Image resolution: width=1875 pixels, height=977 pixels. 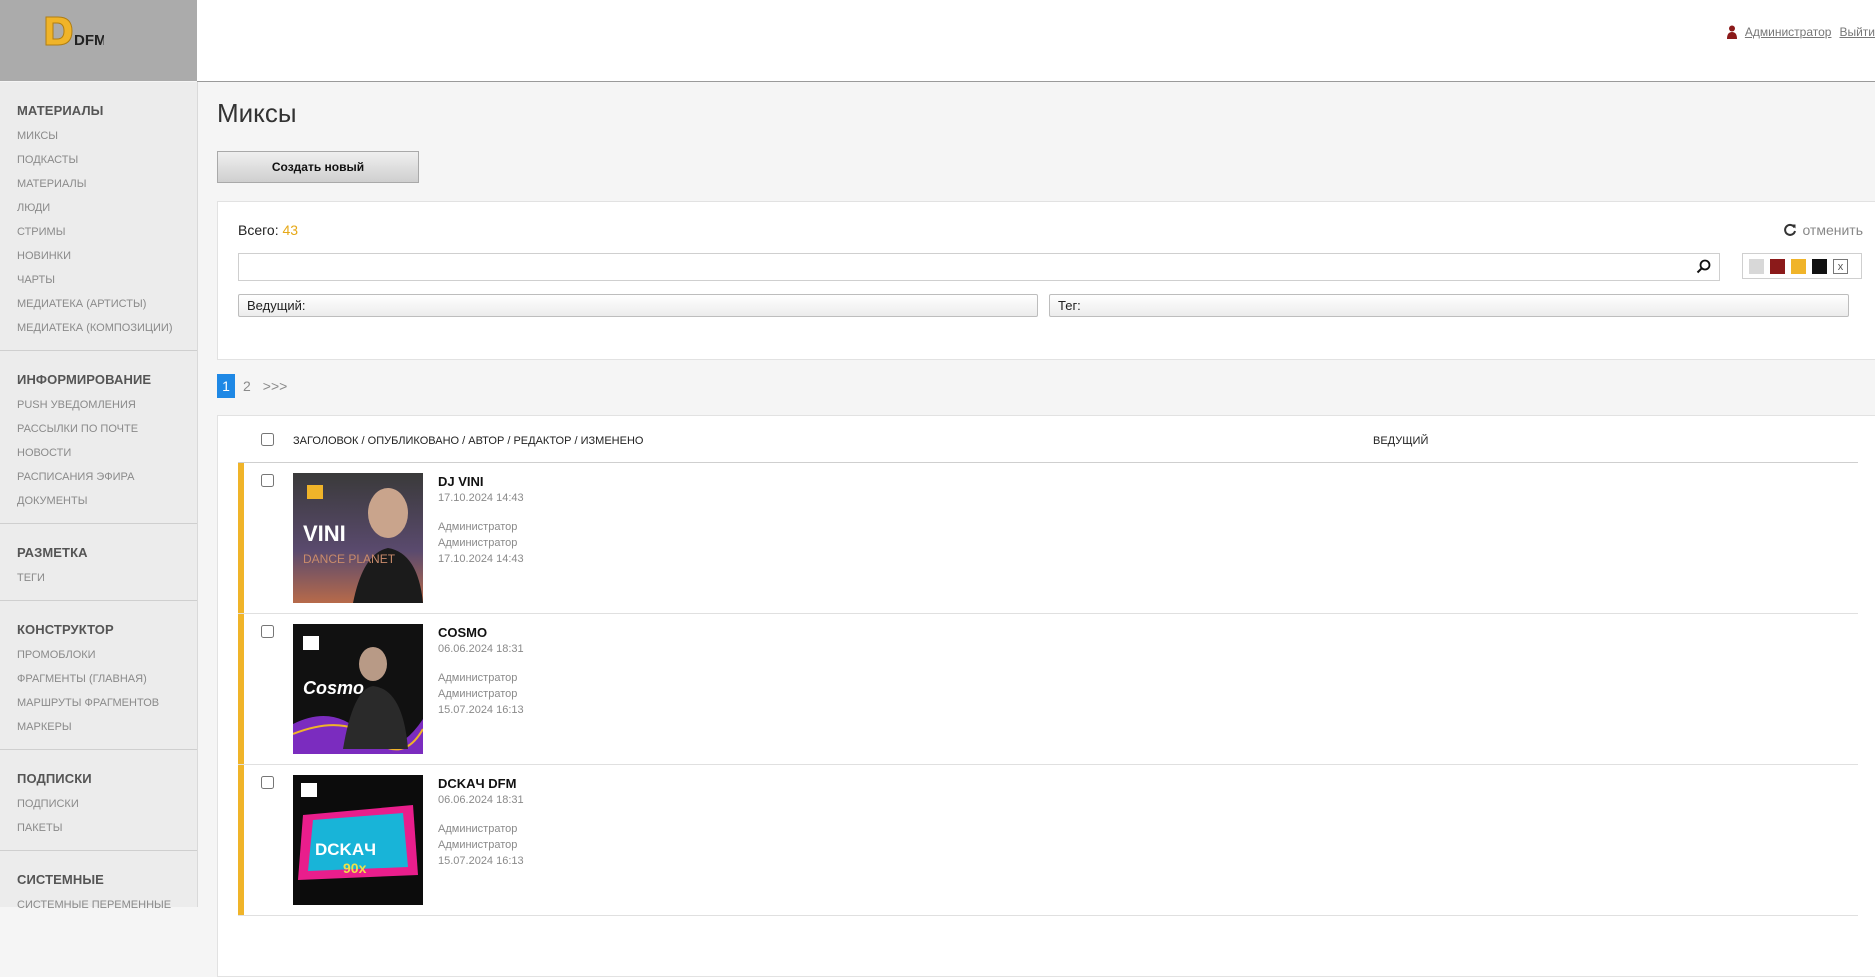 What do you see at coordinates (107, 110) in the screenshot?
I see `sidebar-section-title: МАТЕРИАЛЫ` at bounding box center [107, 110].